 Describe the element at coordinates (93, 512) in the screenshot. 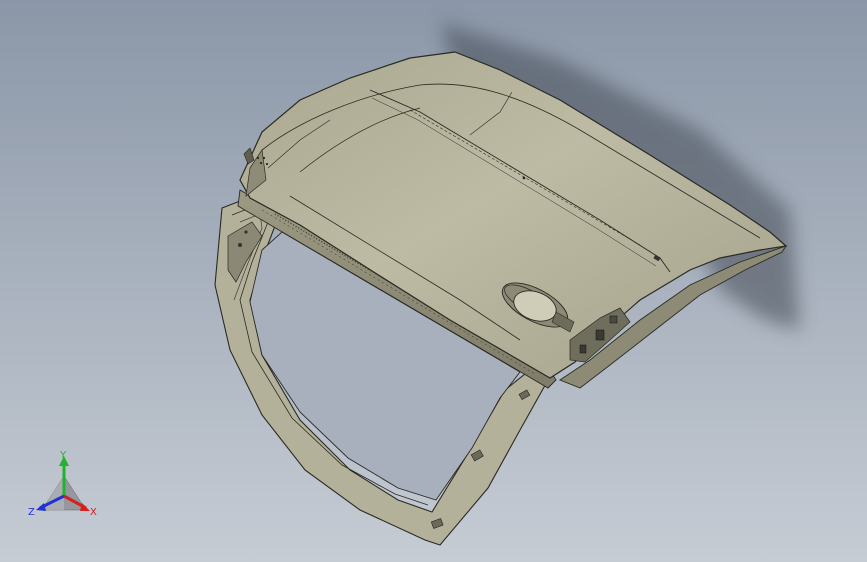

I see `triad-x-label: X` at that location.